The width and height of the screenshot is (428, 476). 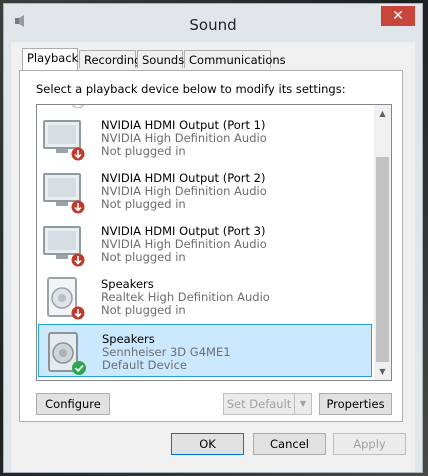 What do you see at coordinates (160, 59) in the screenshot?
I see `tab-sounds: Sounds` at bounding box center [160, 59].